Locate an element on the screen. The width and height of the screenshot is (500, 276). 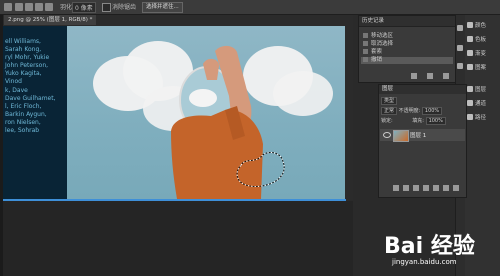
layers-footer is located at coordinates (422, 188).